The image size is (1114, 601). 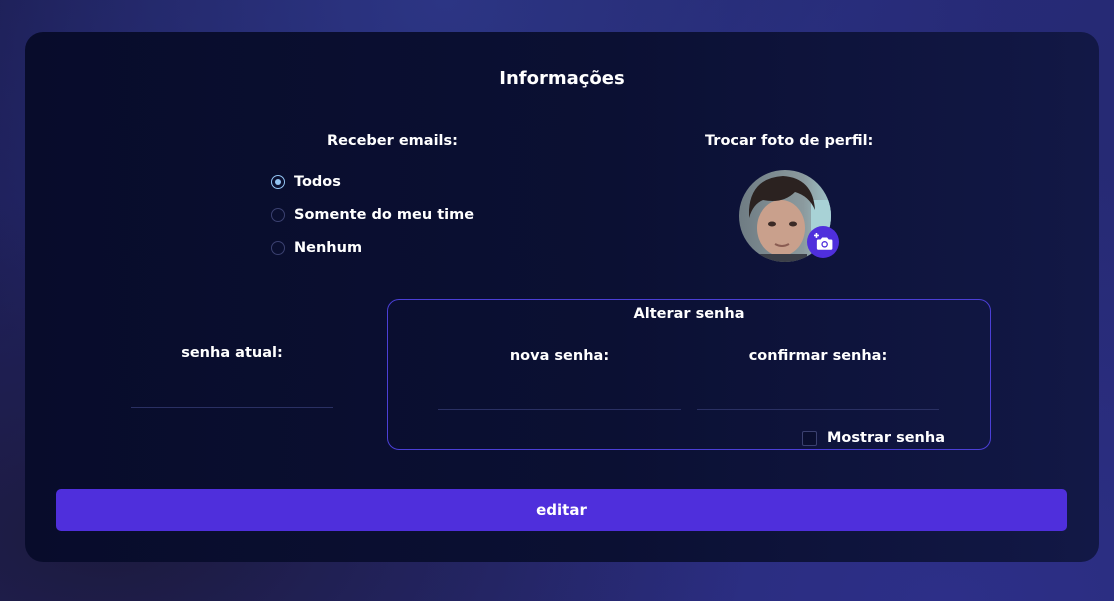 I want to click on new-password-input, so click(x=559, y=398).